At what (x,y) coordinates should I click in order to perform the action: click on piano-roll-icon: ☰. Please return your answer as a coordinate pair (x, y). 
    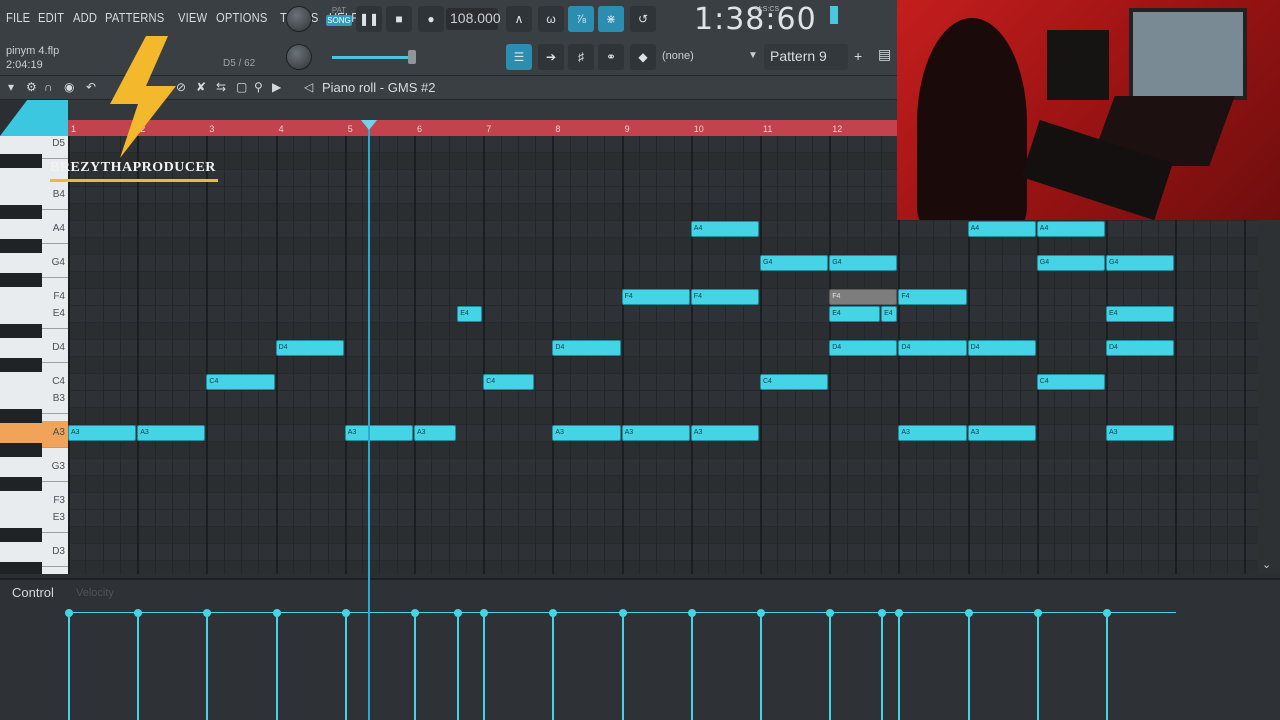
    Looking at the image, I should click on (519, 57).